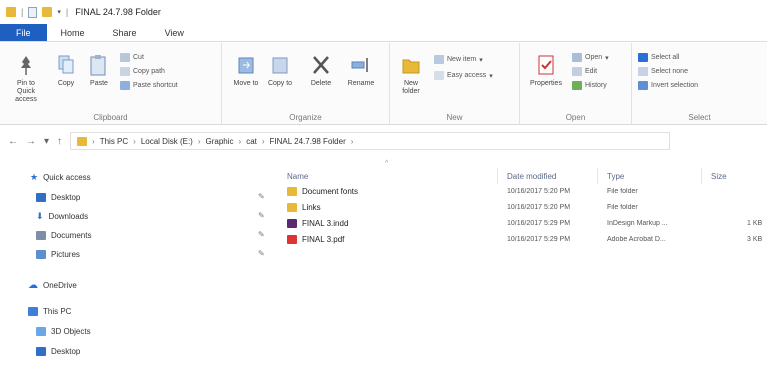 The width and height of the screenshot is (767, 370). I want to click on breadcrumb-current-folder: FINAL 24.7.98 Folder, so click(308, 141).